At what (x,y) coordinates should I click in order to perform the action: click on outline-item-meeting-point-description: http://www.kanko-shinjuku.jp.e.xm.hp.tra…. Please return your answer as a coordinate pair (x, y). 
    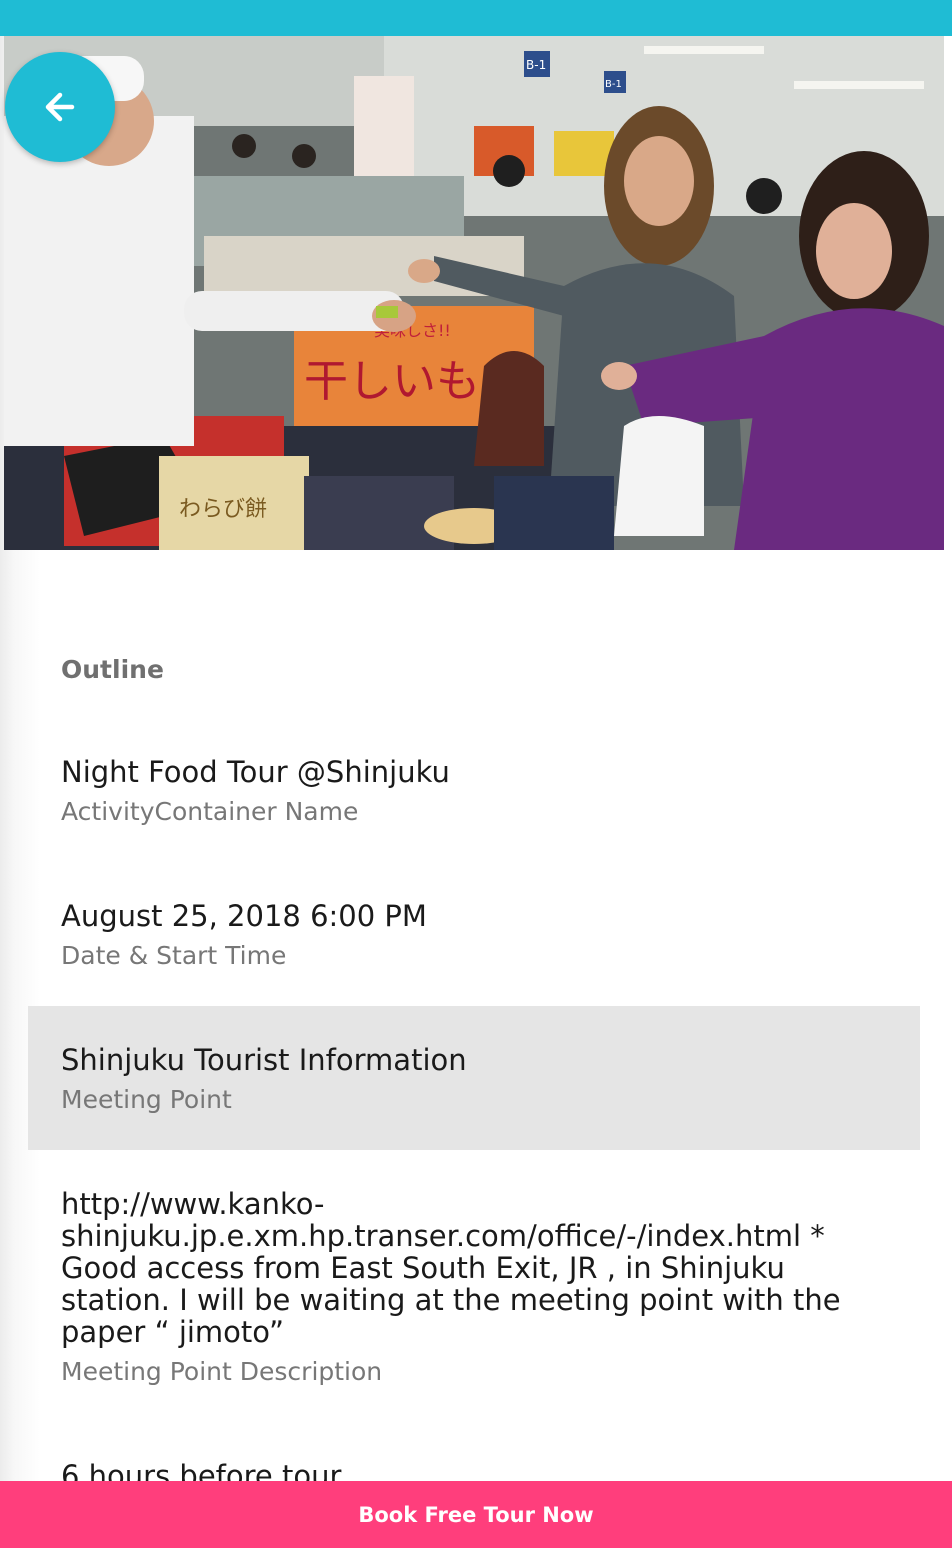
    Looking at the image, I should click on (474, 1288).